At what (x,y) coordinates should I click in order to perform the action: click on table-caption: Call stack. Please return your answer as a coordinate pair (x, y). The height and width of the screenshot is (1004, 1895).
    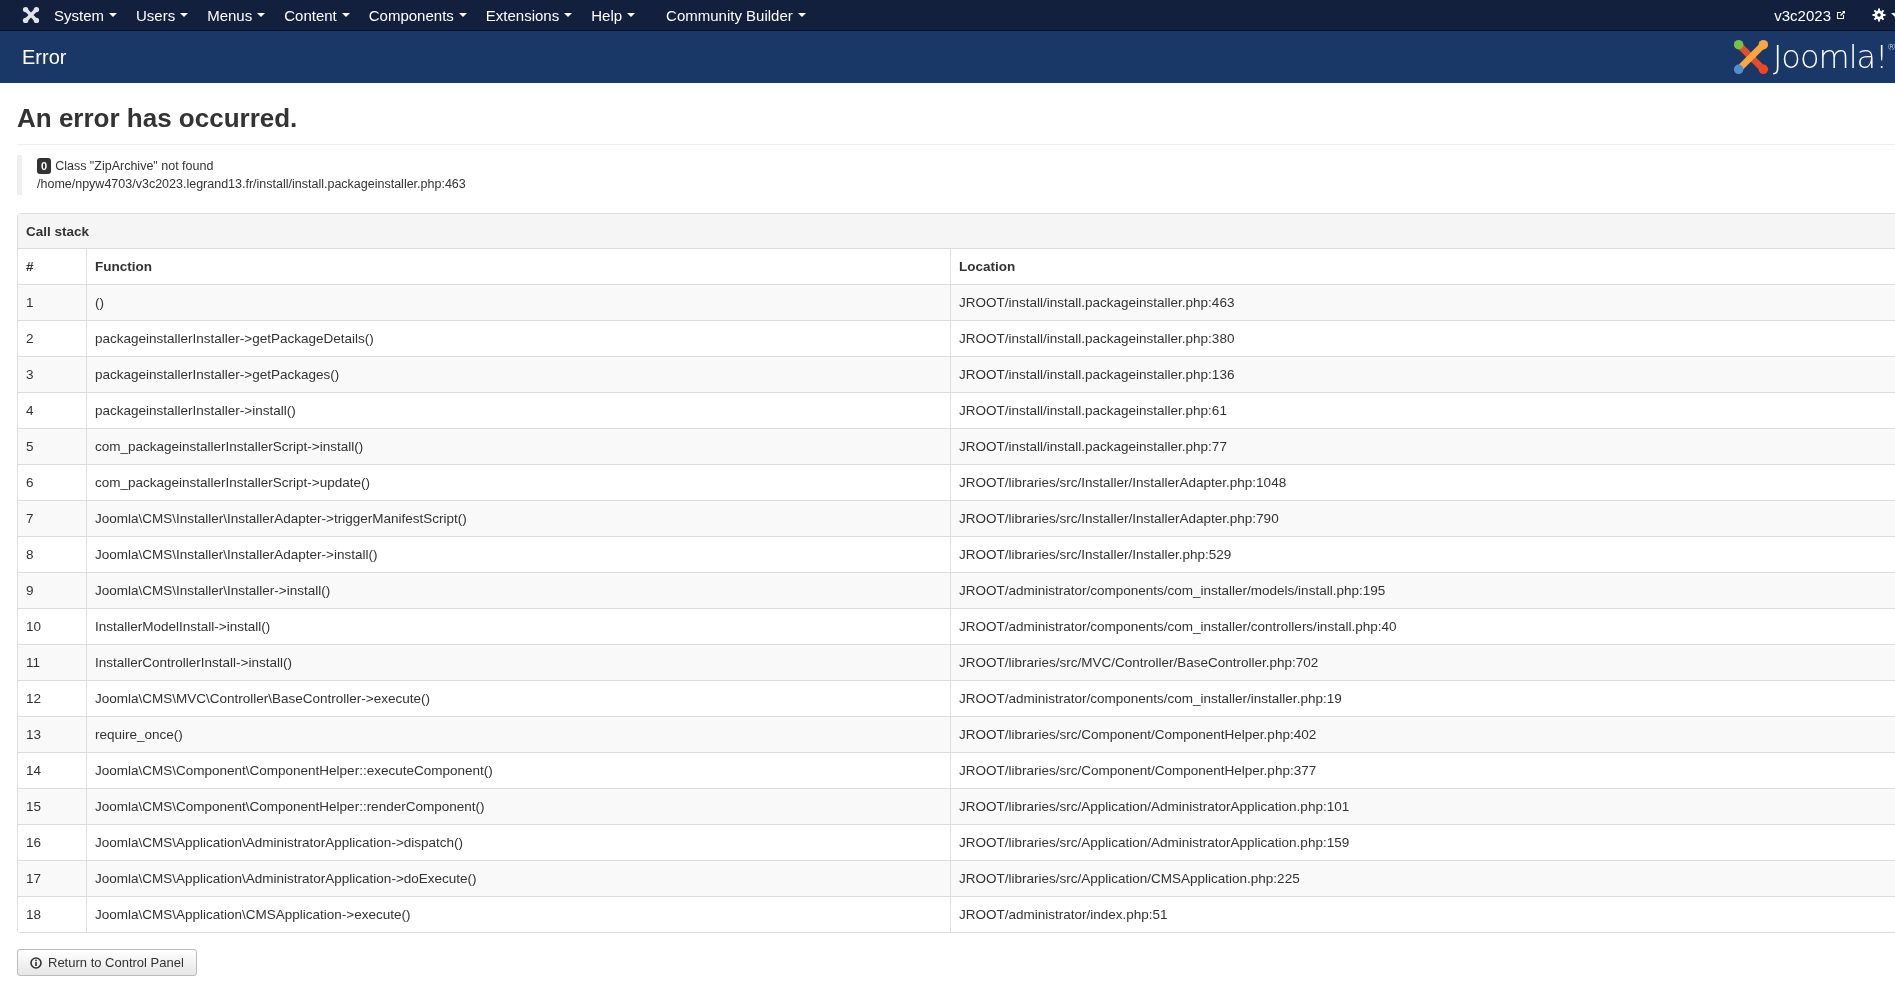
    Looking at the image, I should click on (956, 231).